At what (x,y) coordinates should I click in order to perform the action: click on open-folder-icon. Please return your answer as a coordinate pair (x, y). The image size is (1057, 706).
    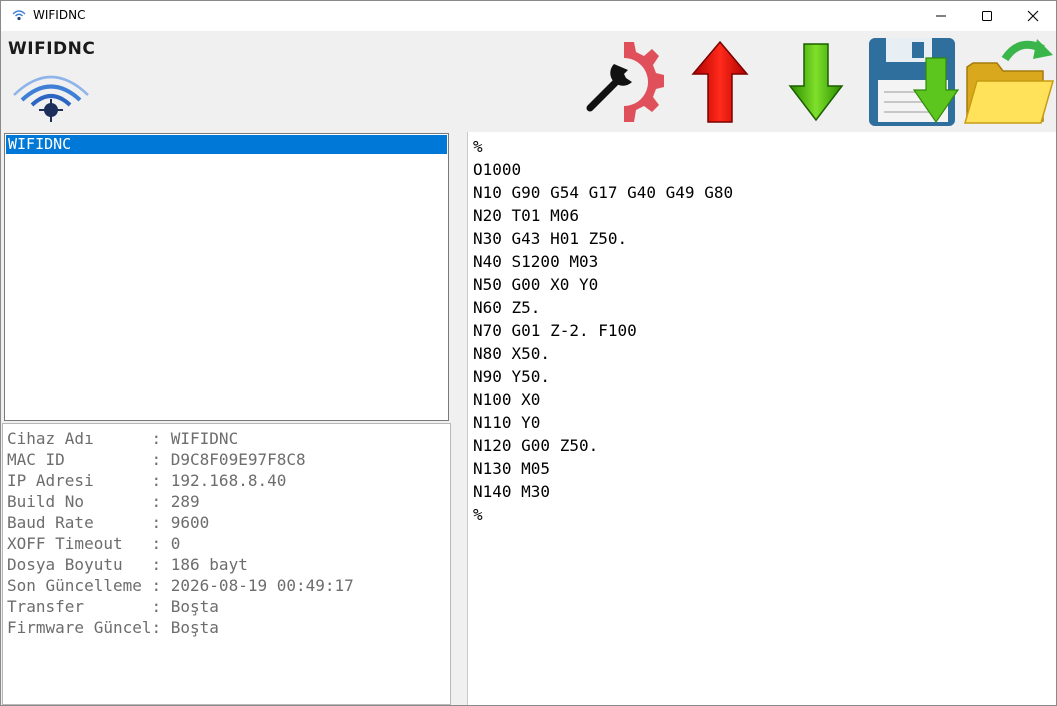
    Looking at the image, I should click on (1009, 81).